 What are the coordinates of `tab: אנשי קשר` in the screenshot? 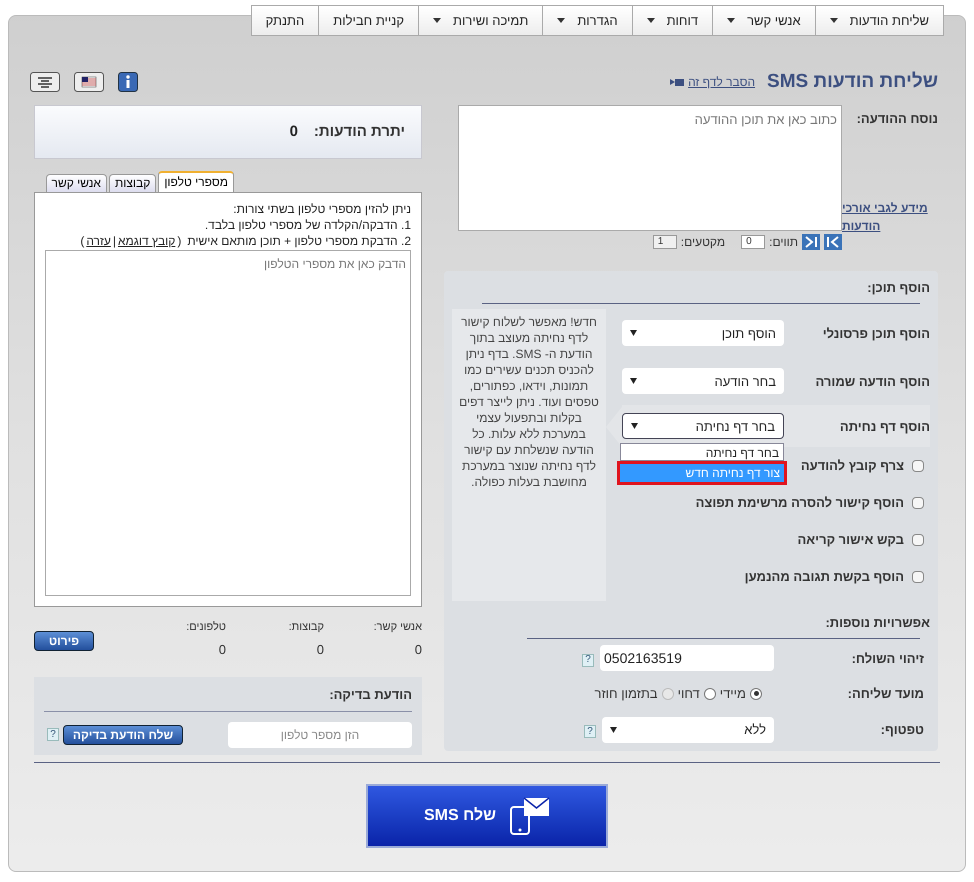 It's located at (76, 183).